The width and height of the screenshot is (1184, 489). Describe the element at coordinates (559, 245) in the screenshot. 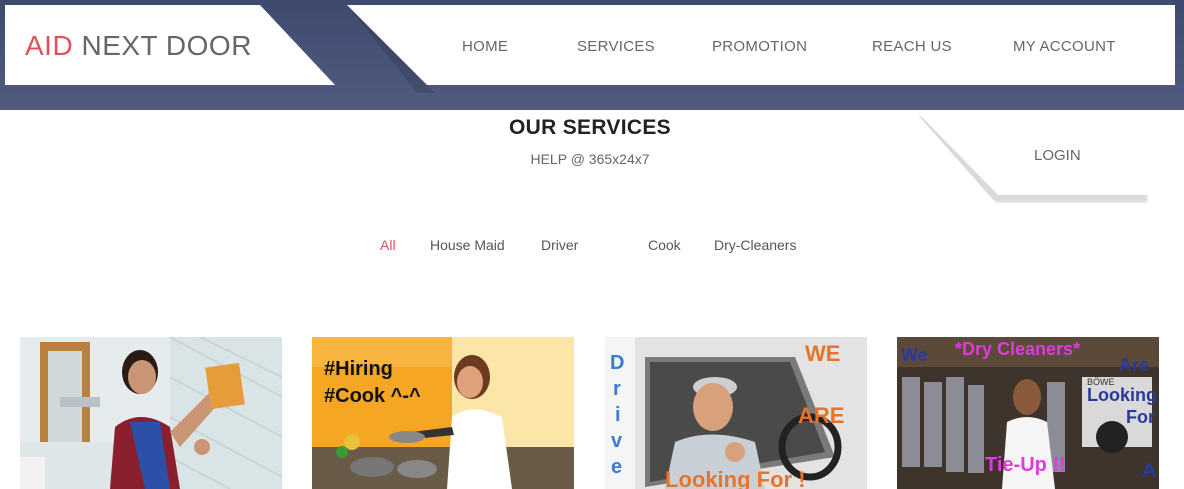

I see `filter-driver: Driver` at that location.